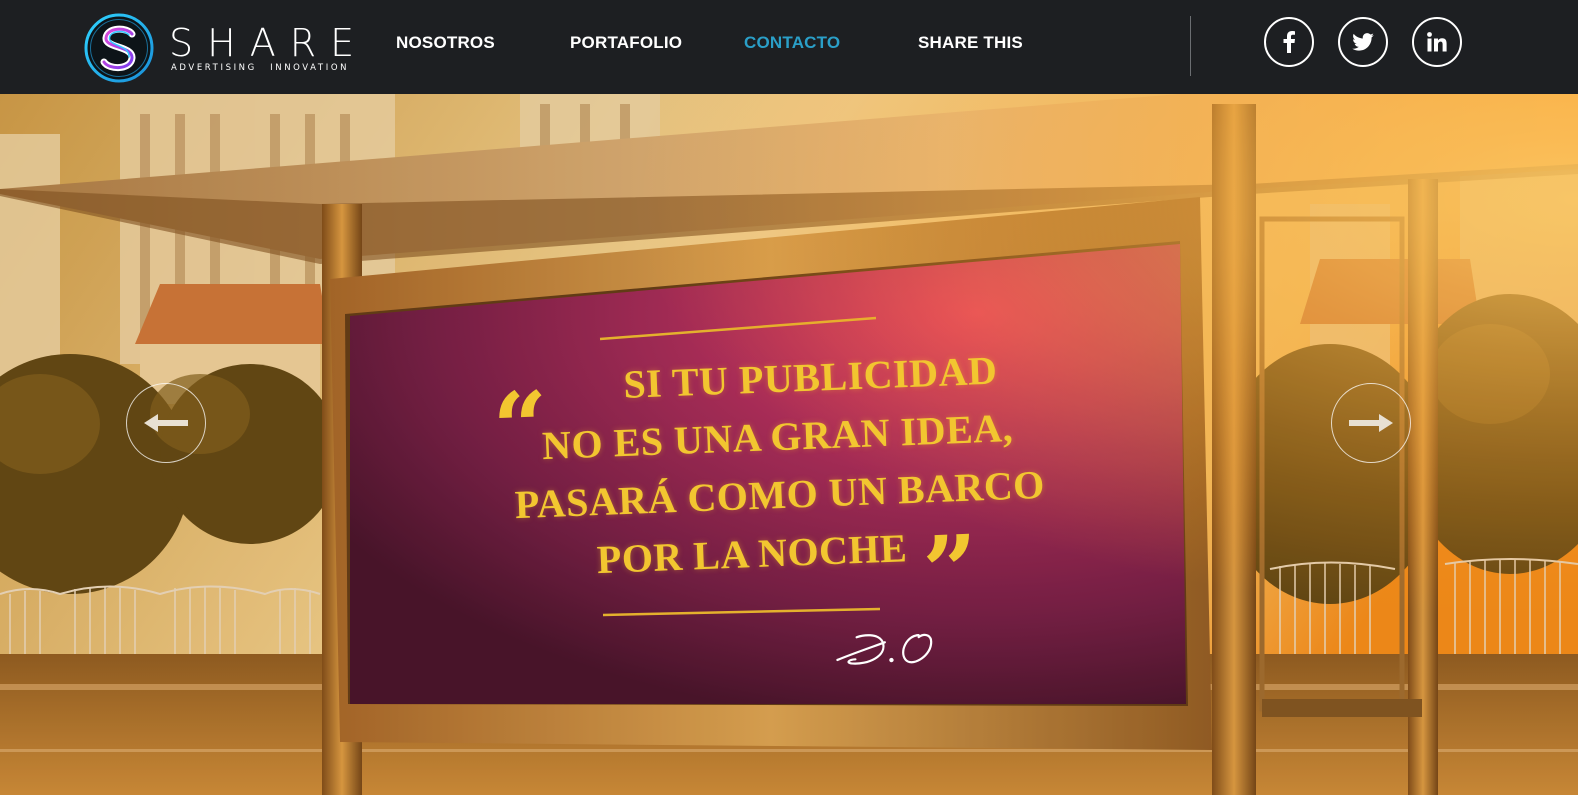  I want to click on close-quote-mark: ”, so click(950, 571).